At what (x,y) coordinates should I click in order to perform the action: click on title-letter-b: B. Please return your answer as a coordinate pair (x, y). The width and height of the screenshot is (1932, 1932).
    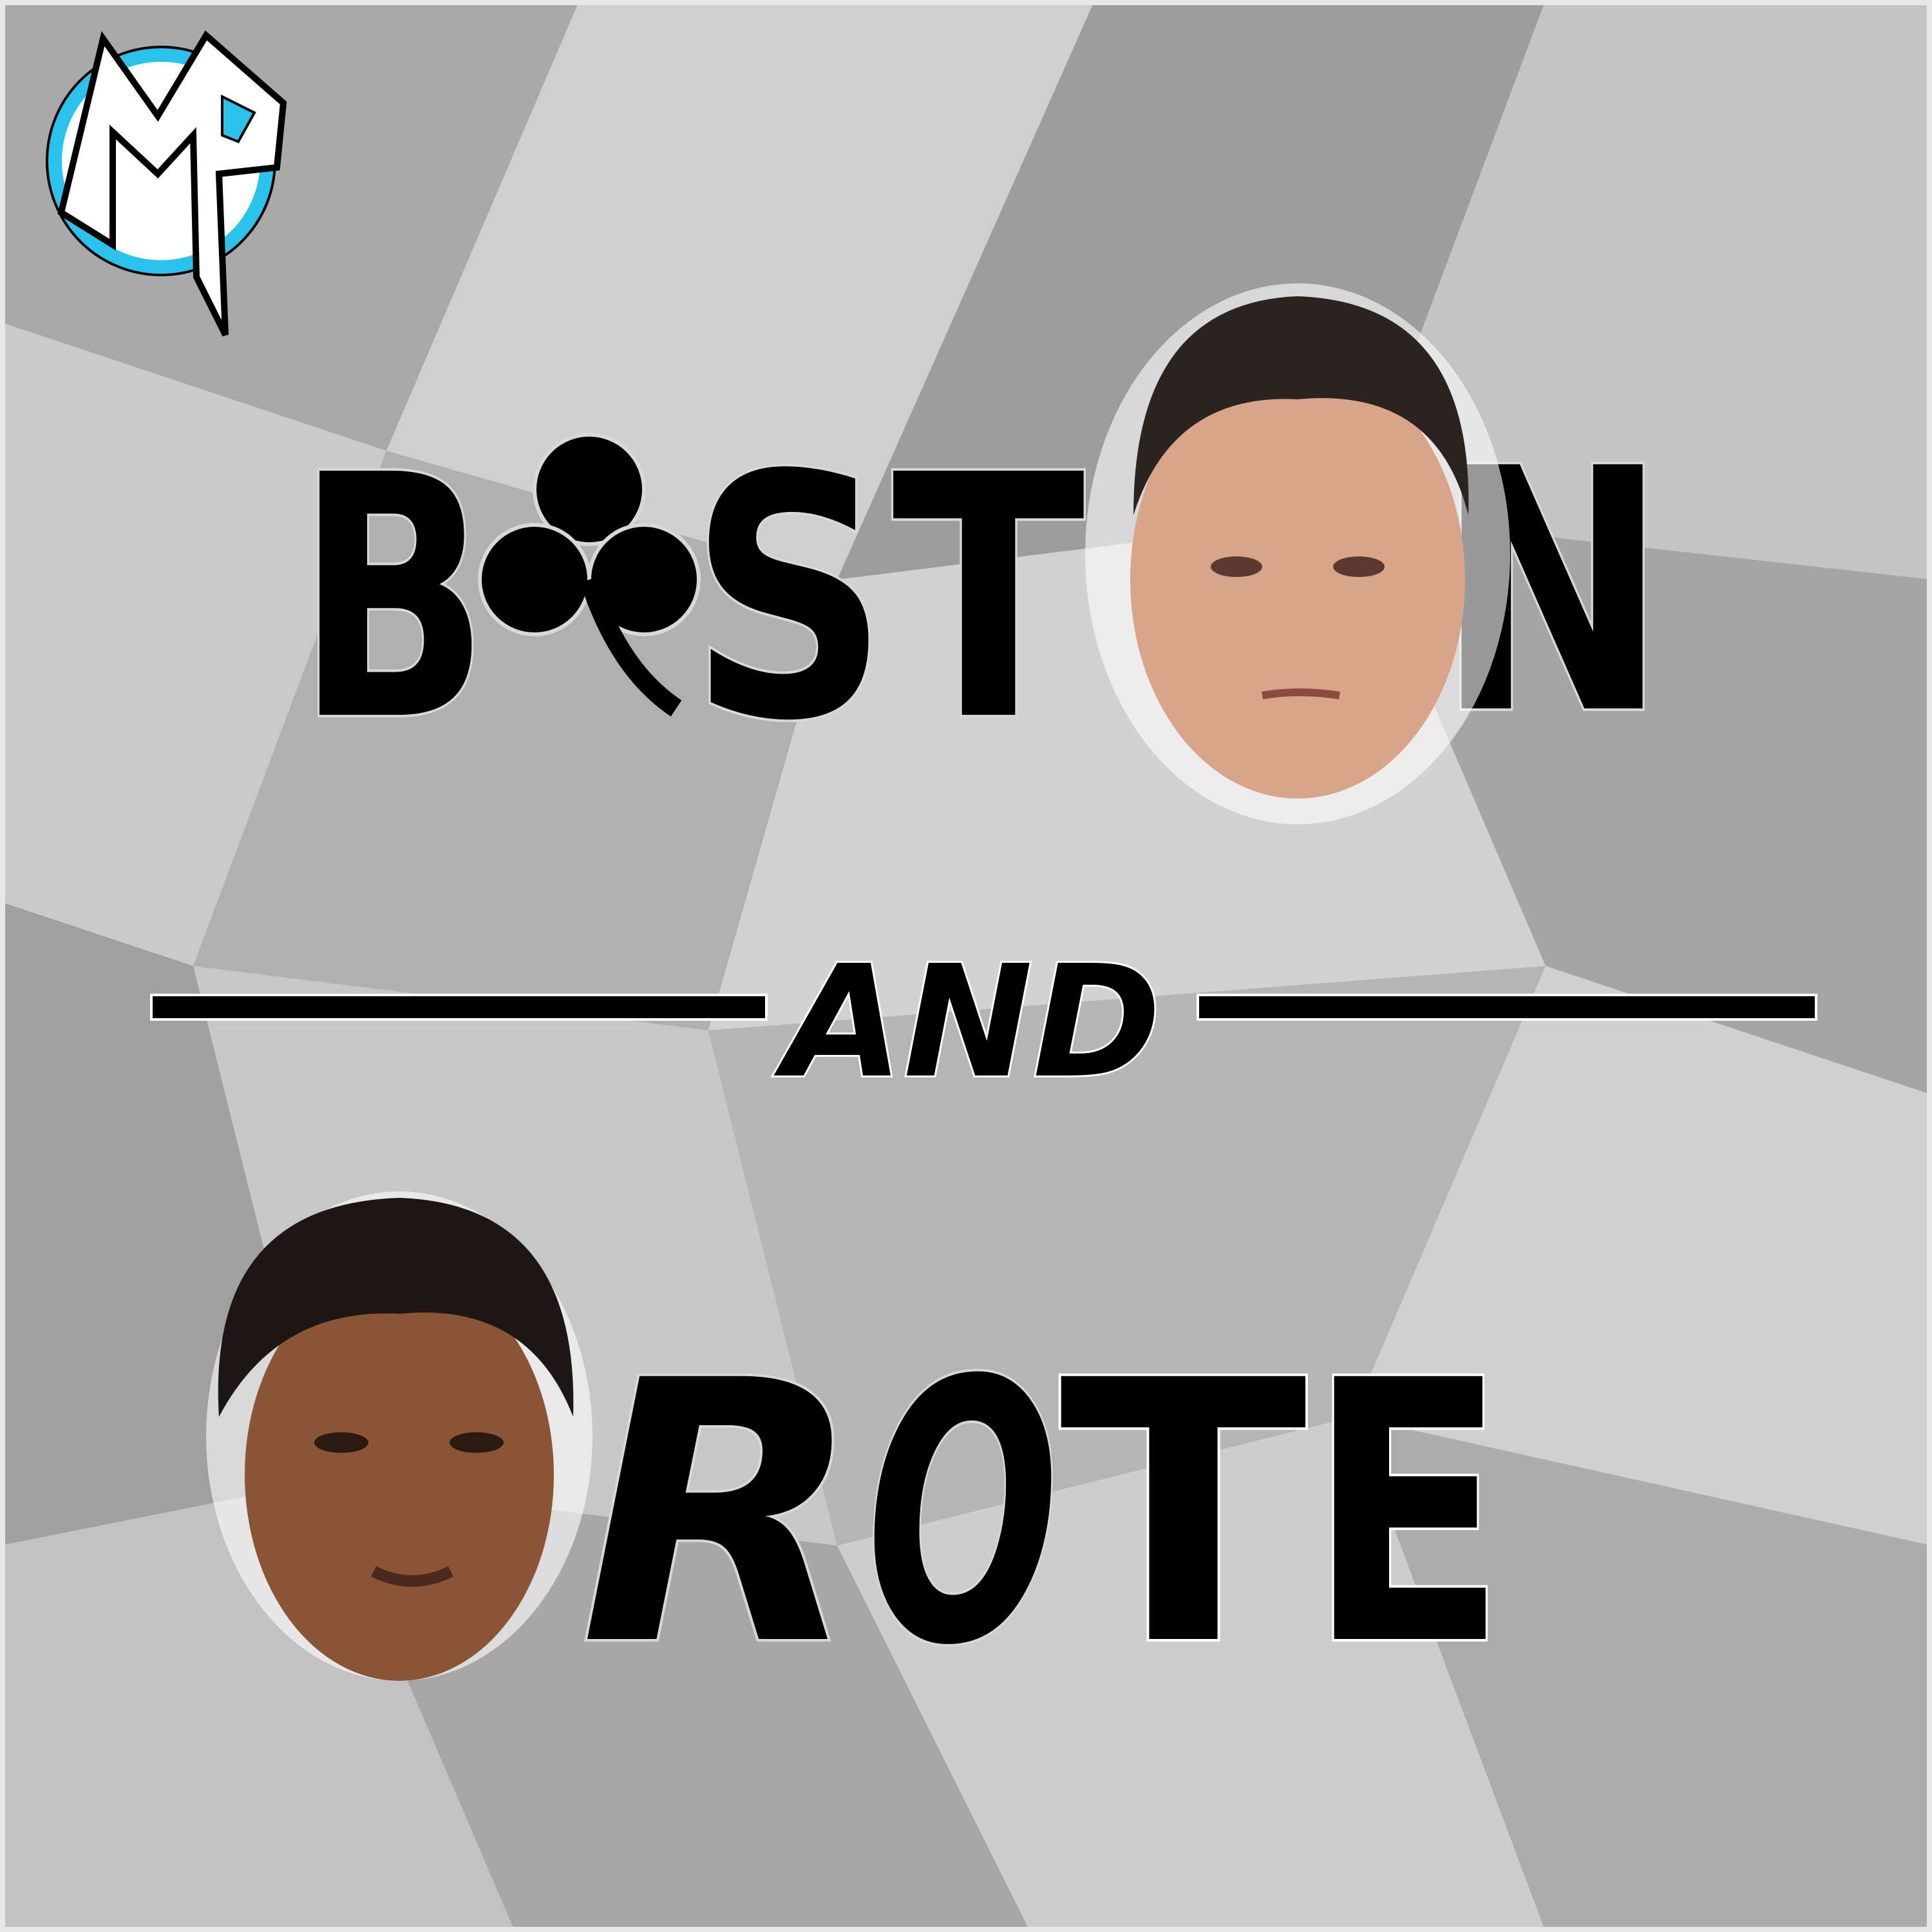
    Looking at the image, I should click on (393, 599).